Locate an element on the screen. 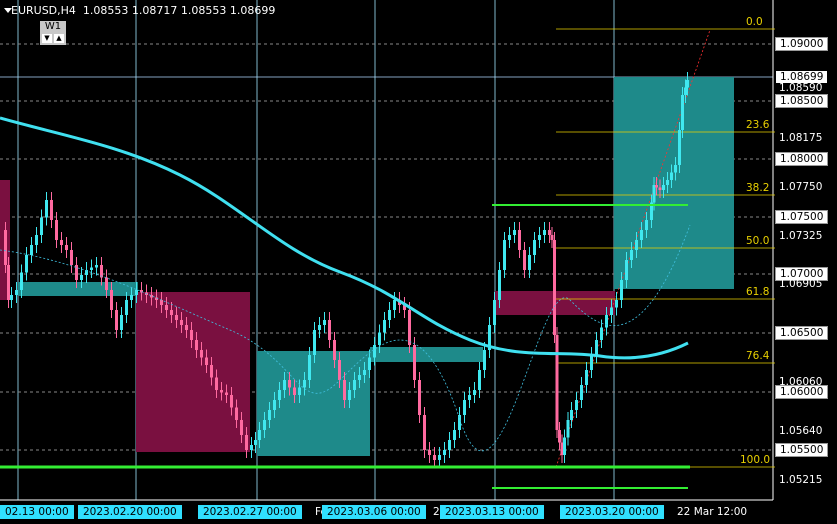  price-label: 1.07325 is located at coordinates (801, 236).